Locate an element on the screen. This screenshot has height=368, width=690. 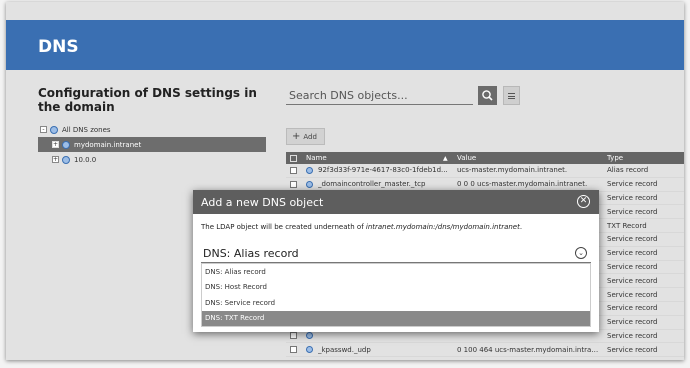
cell-type: TXT Record is located at coordinates (627, 225).